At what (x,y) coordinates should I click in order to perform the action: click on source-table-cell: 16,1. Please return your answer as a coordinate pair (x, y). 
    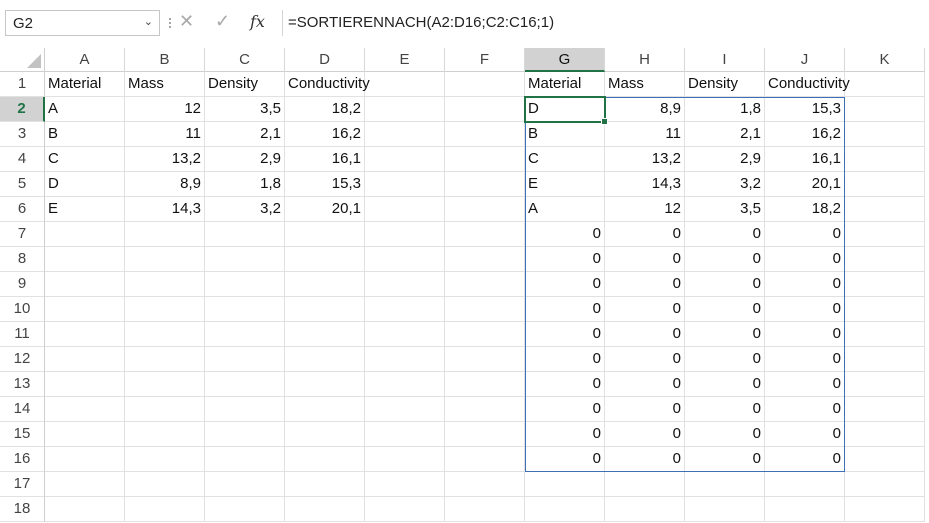
    Looking at the image, I should click on (325, 159).